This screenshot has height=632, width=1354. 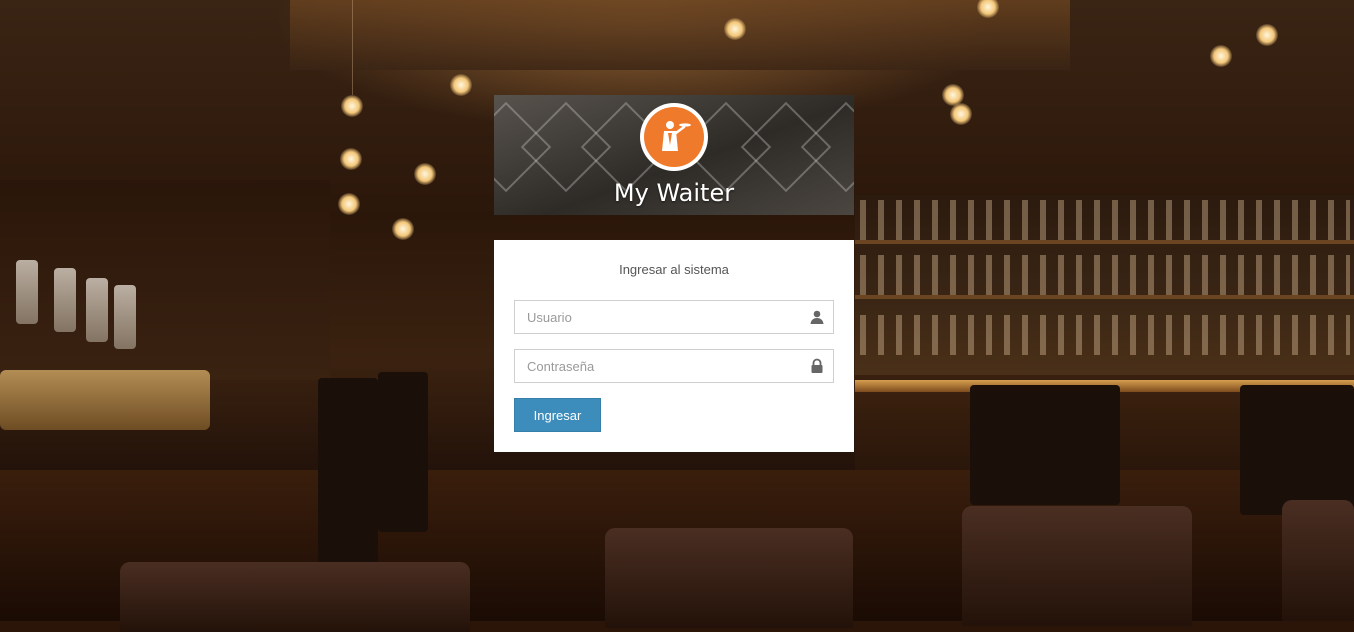 I want to click on login-message: Ingresar al sistema, so click(x=674, y=269).